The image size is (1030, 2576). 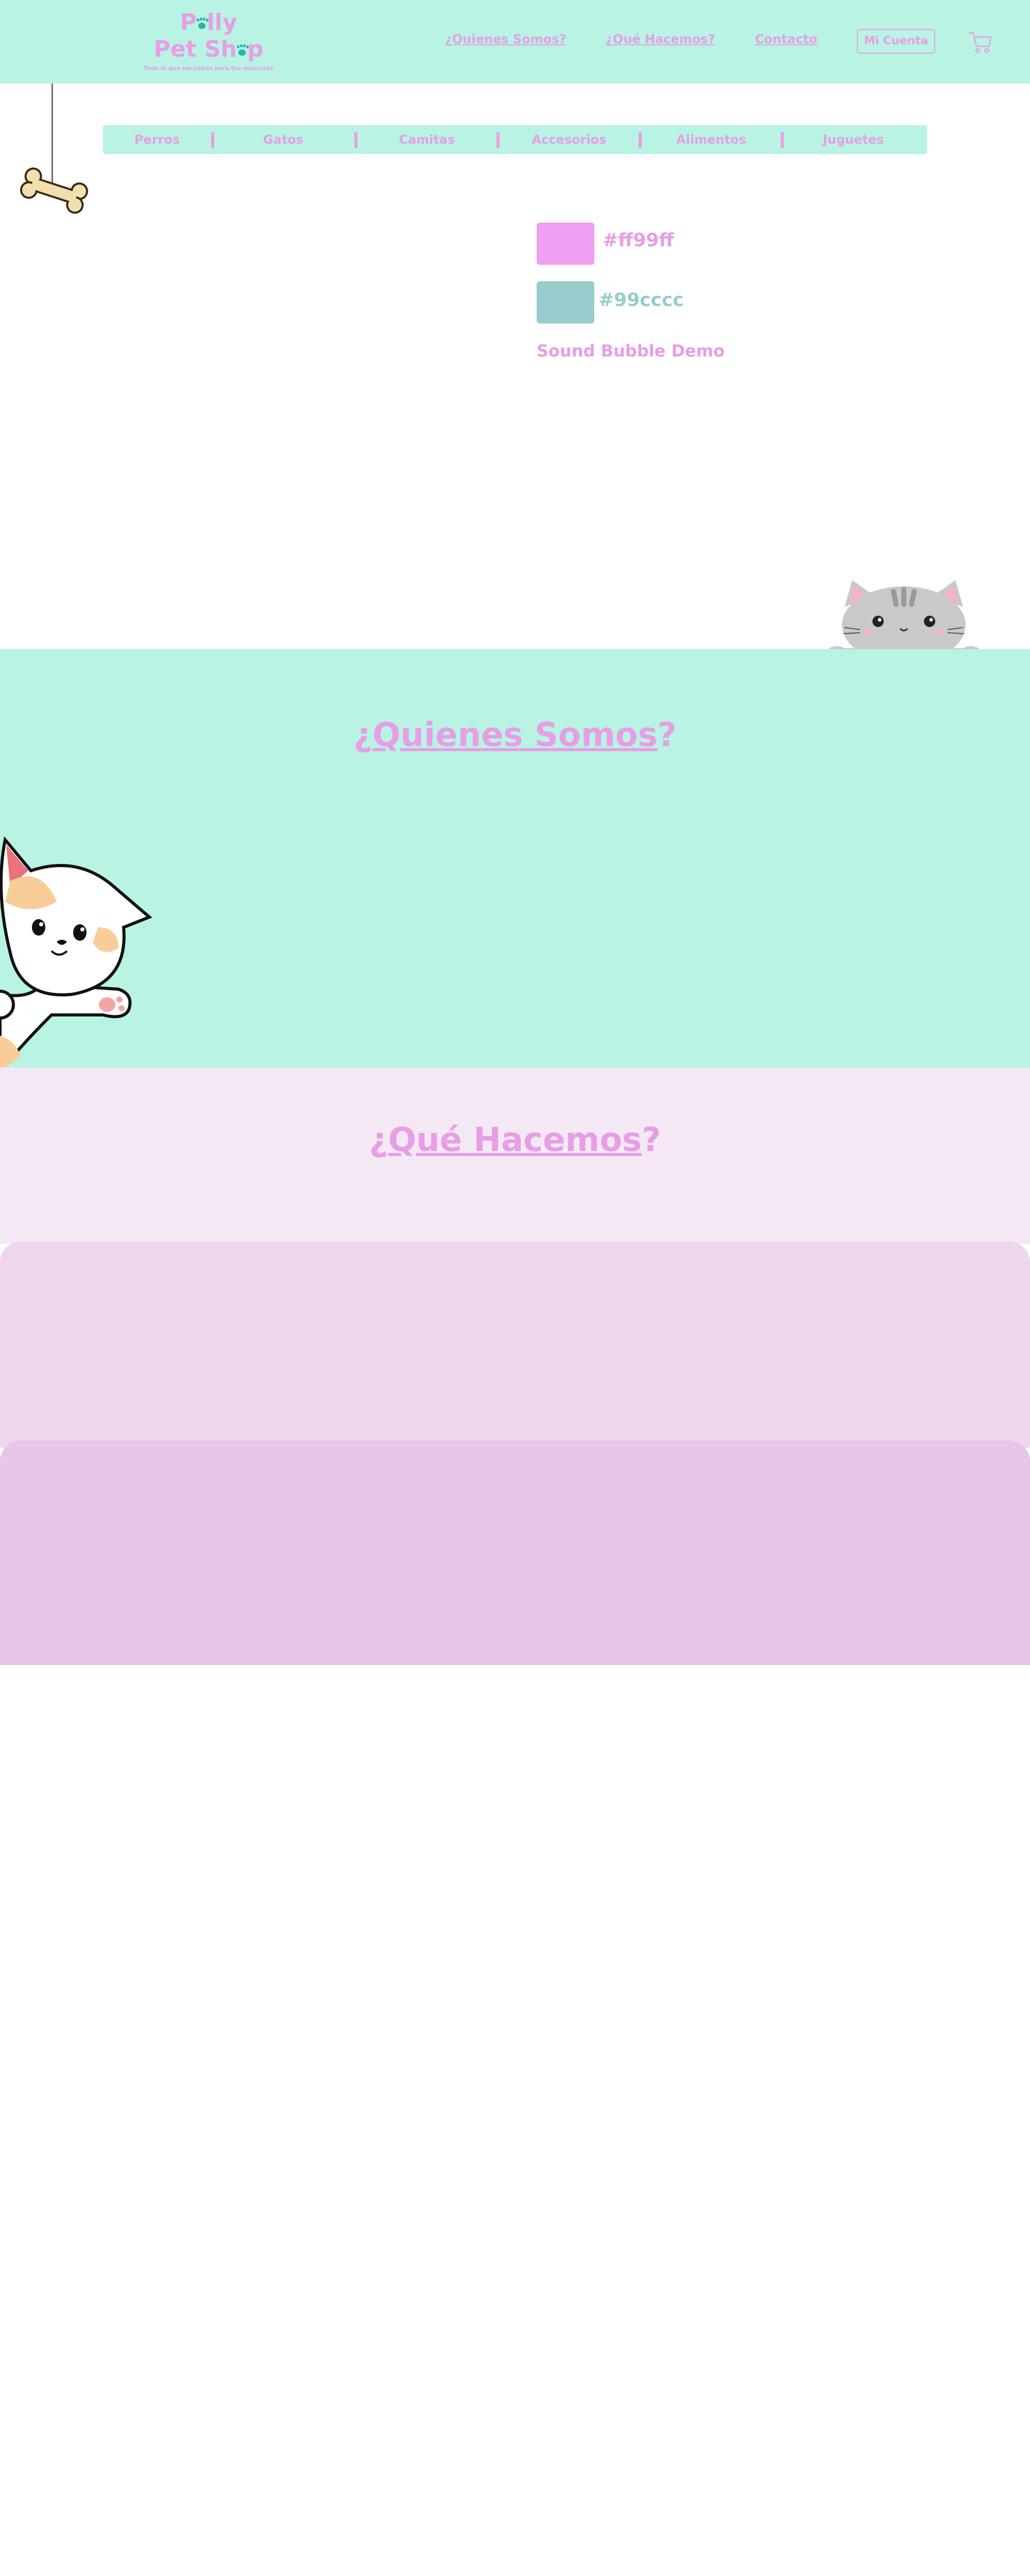 I want to click on logo-tagline: Todo lo que necesitas para tus mascotas, so click(x=208, y=68).